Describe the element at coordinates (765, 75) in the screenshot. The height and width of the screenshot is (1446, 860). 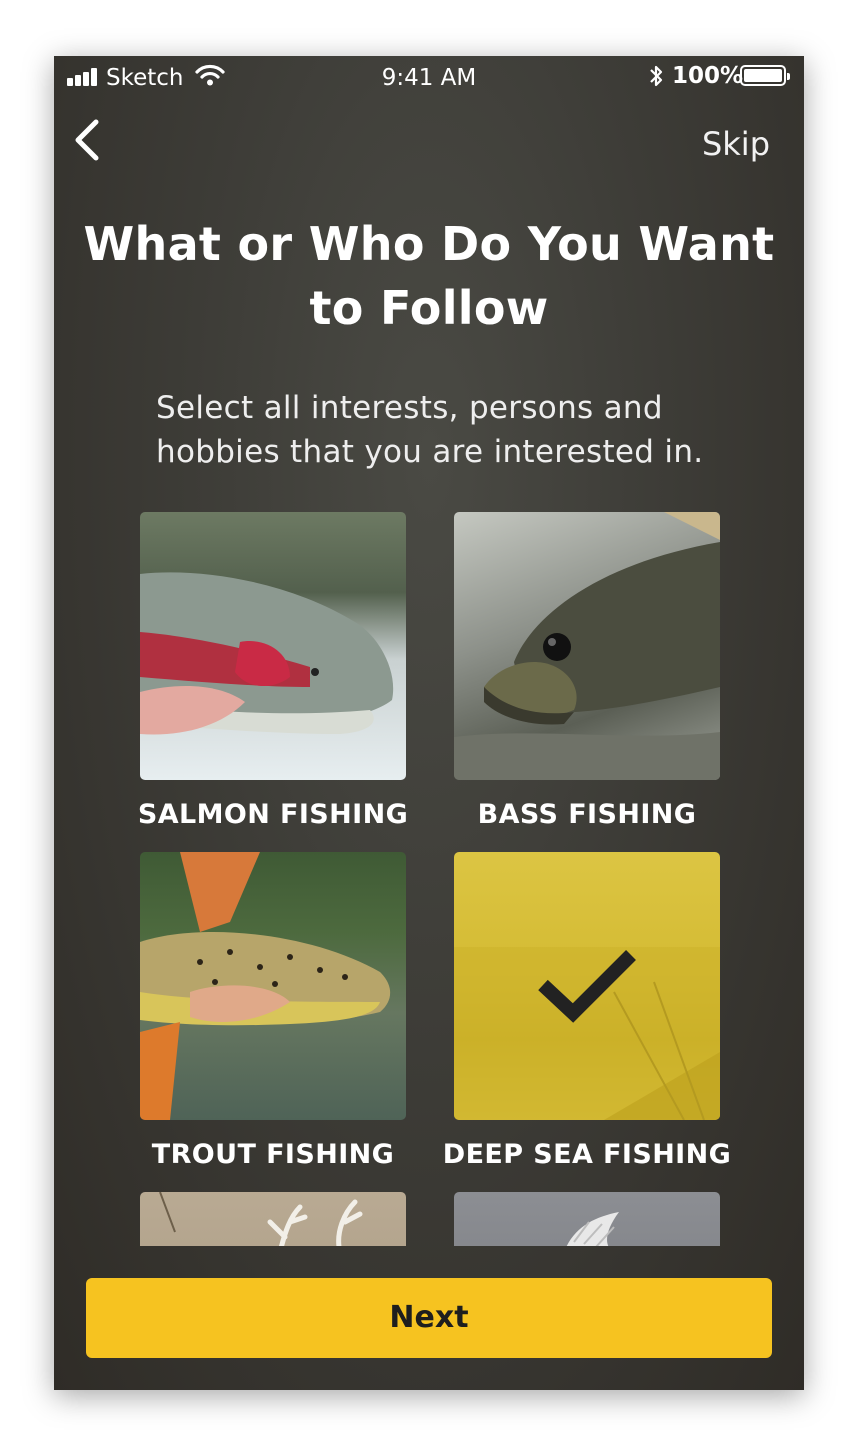
I see `battery-icon` at that location.